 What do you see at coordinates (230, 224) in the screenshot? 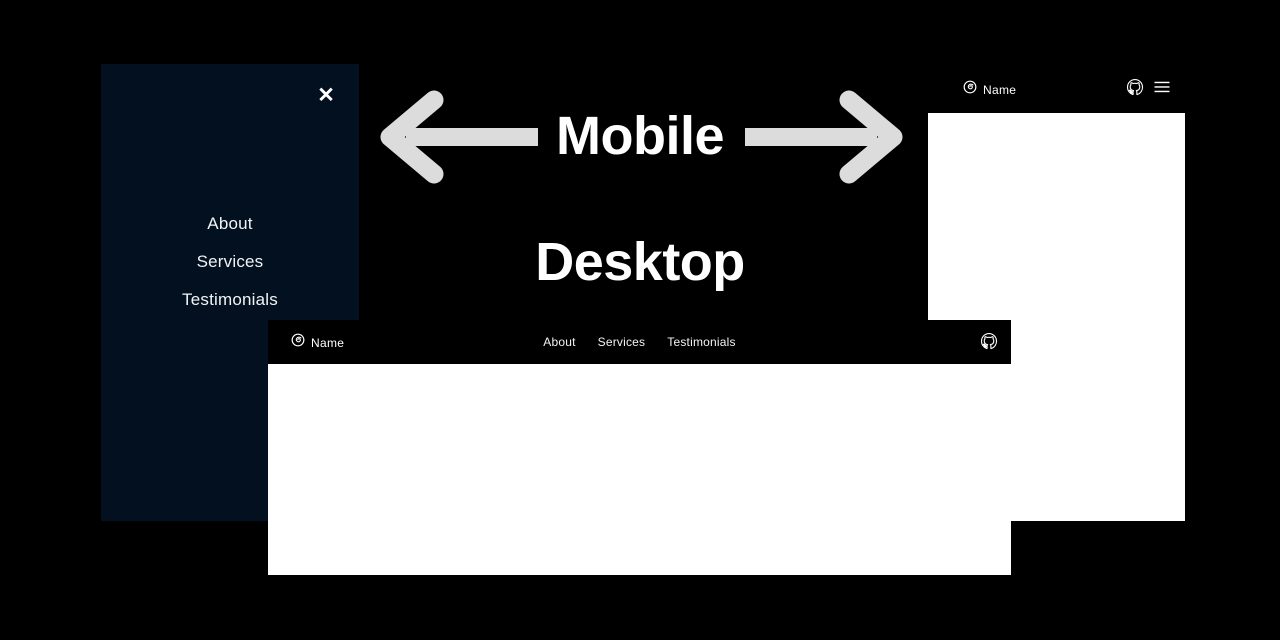
I see `mobile-nav-item-about: About` at bounding box center [230, 224].